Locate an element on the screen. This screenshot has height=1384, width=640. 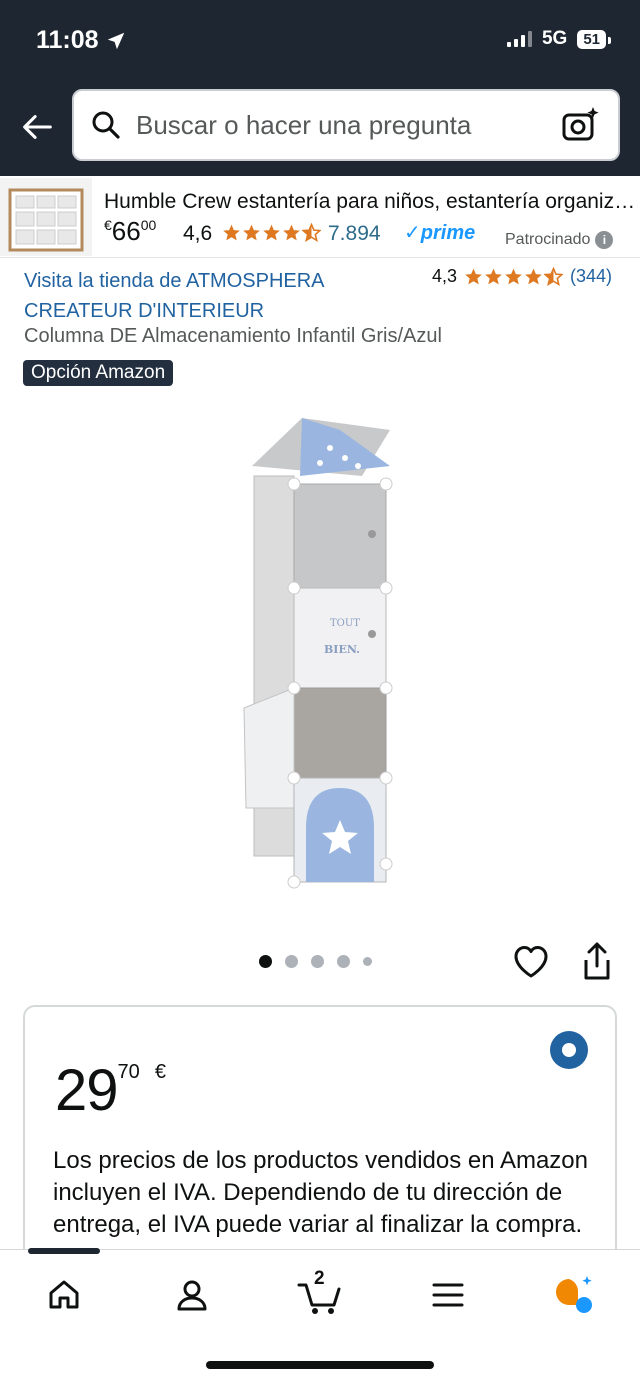
nav-account is located at coordinates (192, 1295).